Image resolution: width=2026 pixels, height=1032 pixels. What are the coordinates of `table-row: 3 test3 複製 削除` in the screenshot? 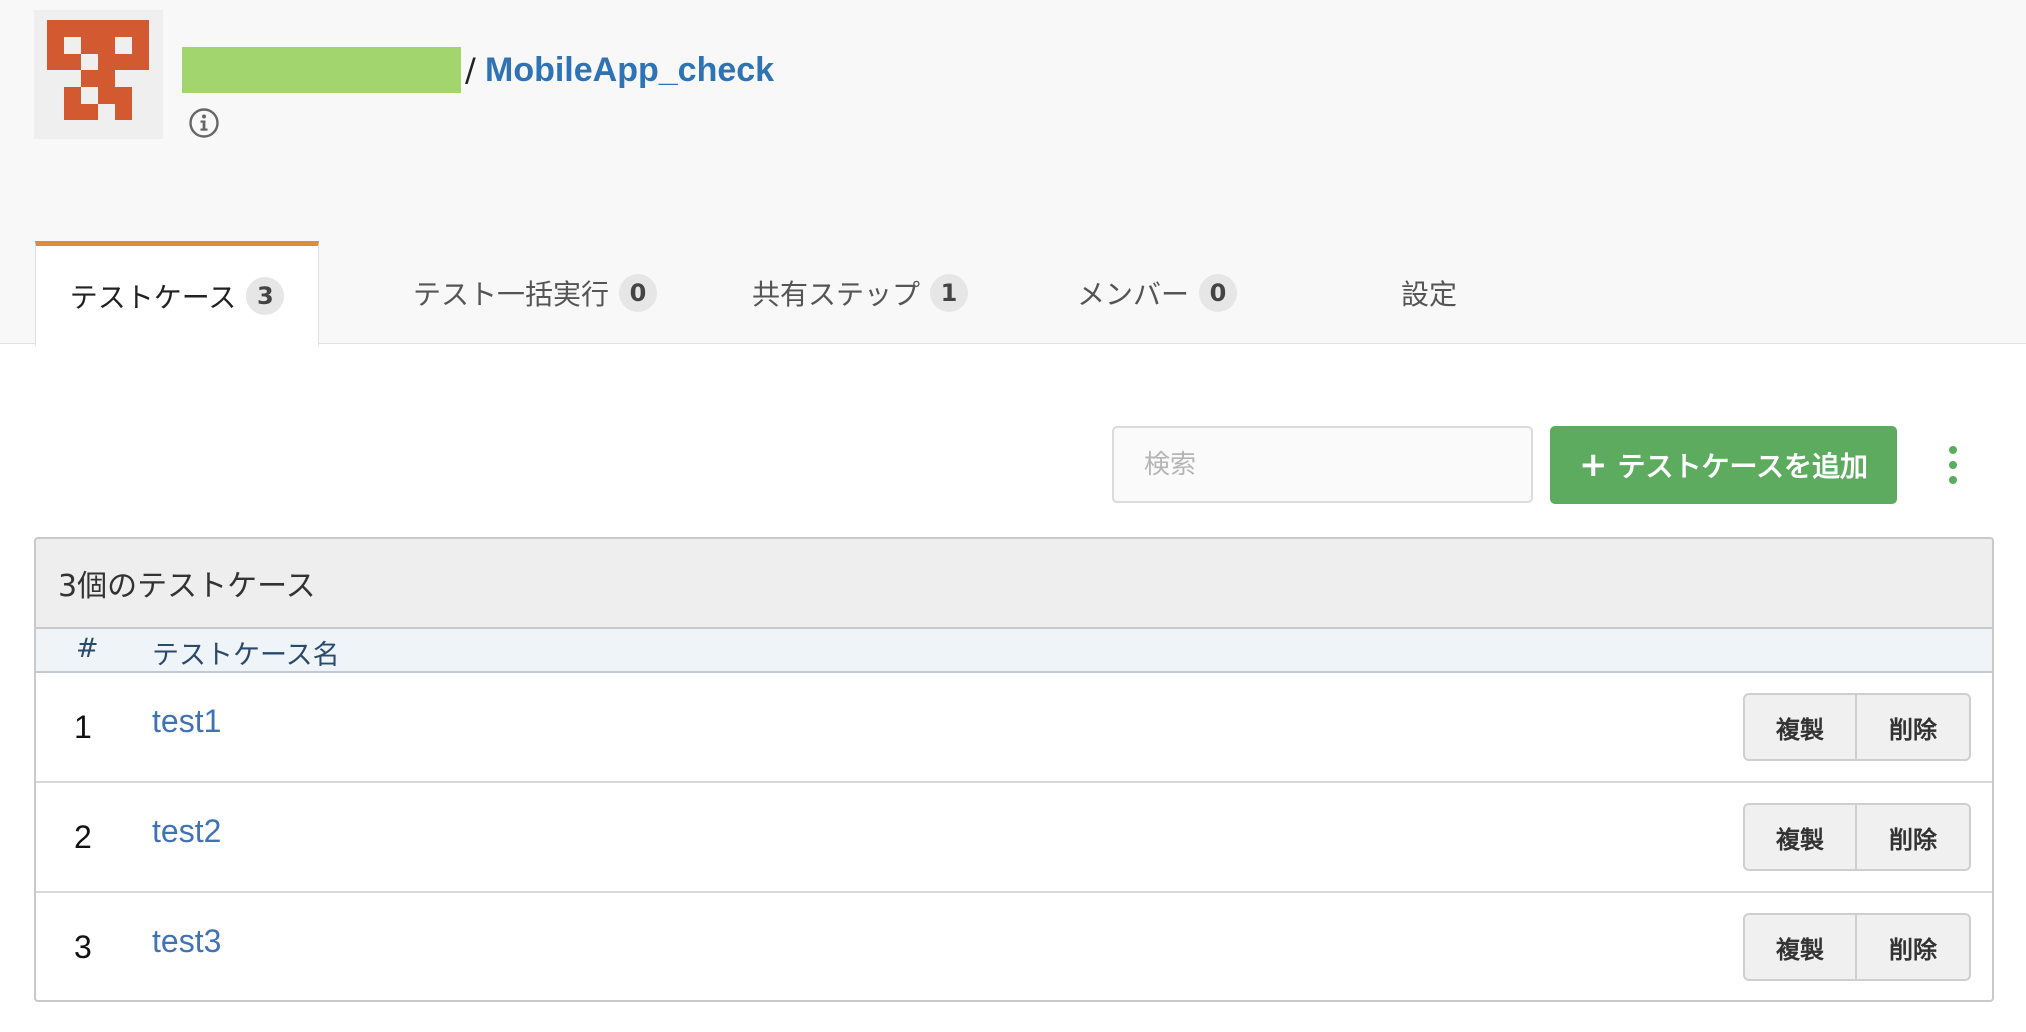 It's located at (1014, 946).